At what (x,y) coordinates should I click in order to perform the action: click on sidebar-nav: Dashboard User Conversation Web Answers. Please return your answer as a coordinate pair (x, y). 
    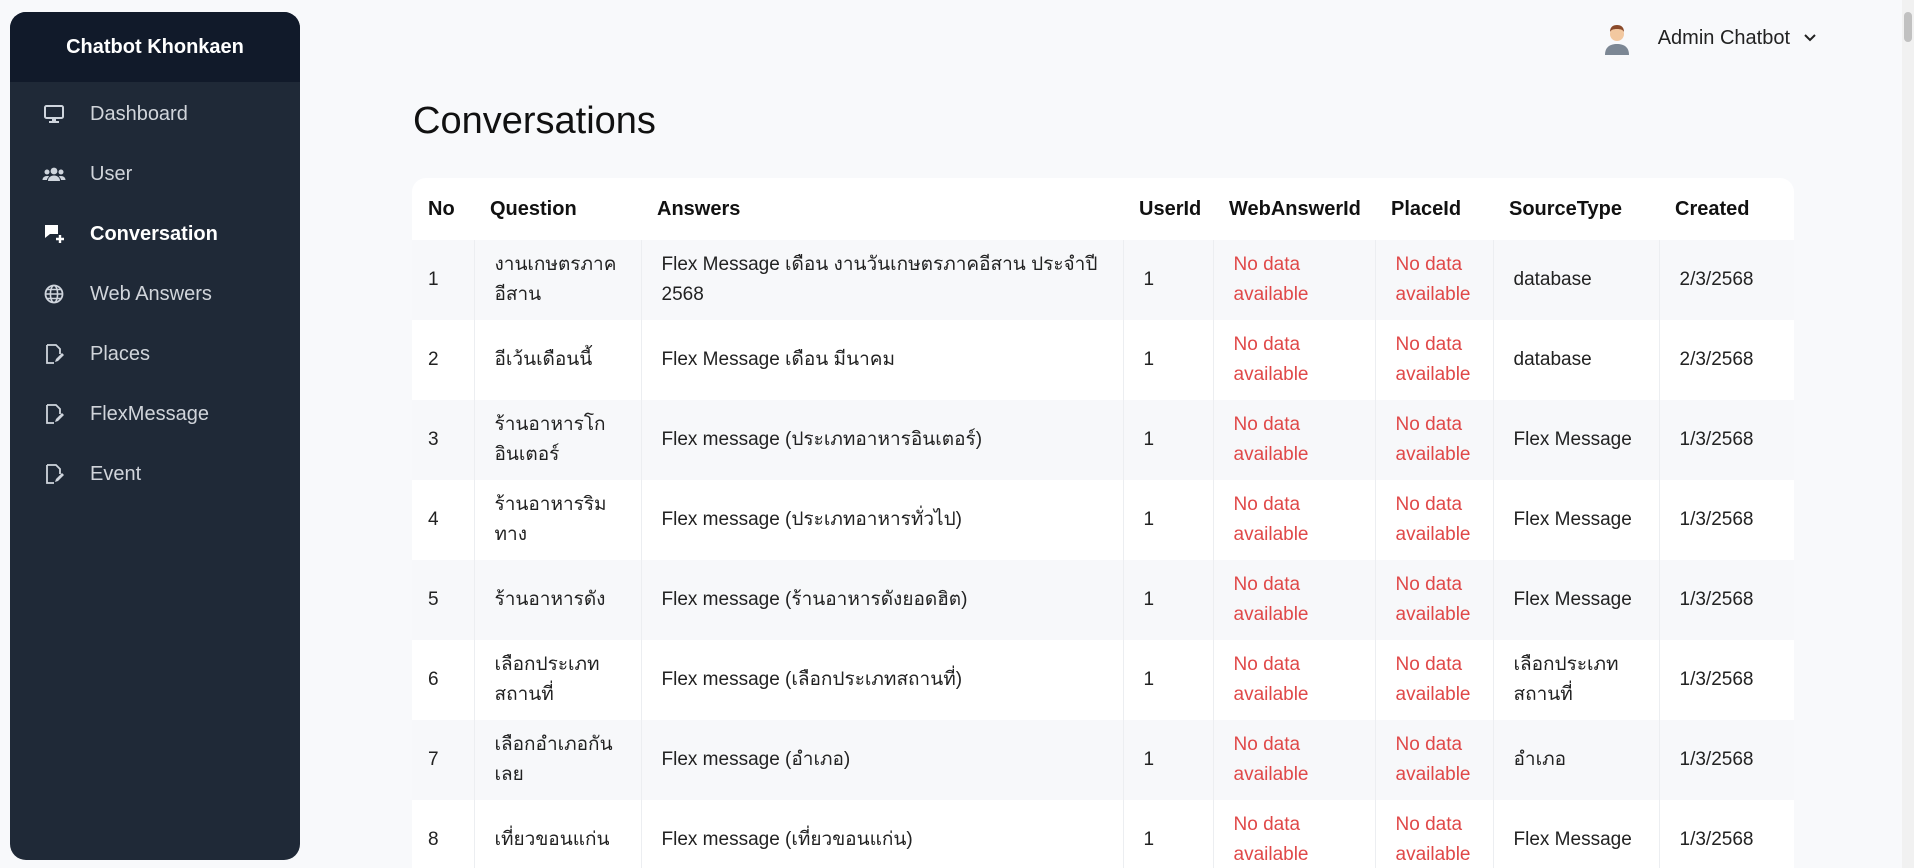
    Looking at the image, I should click on (155, 293).